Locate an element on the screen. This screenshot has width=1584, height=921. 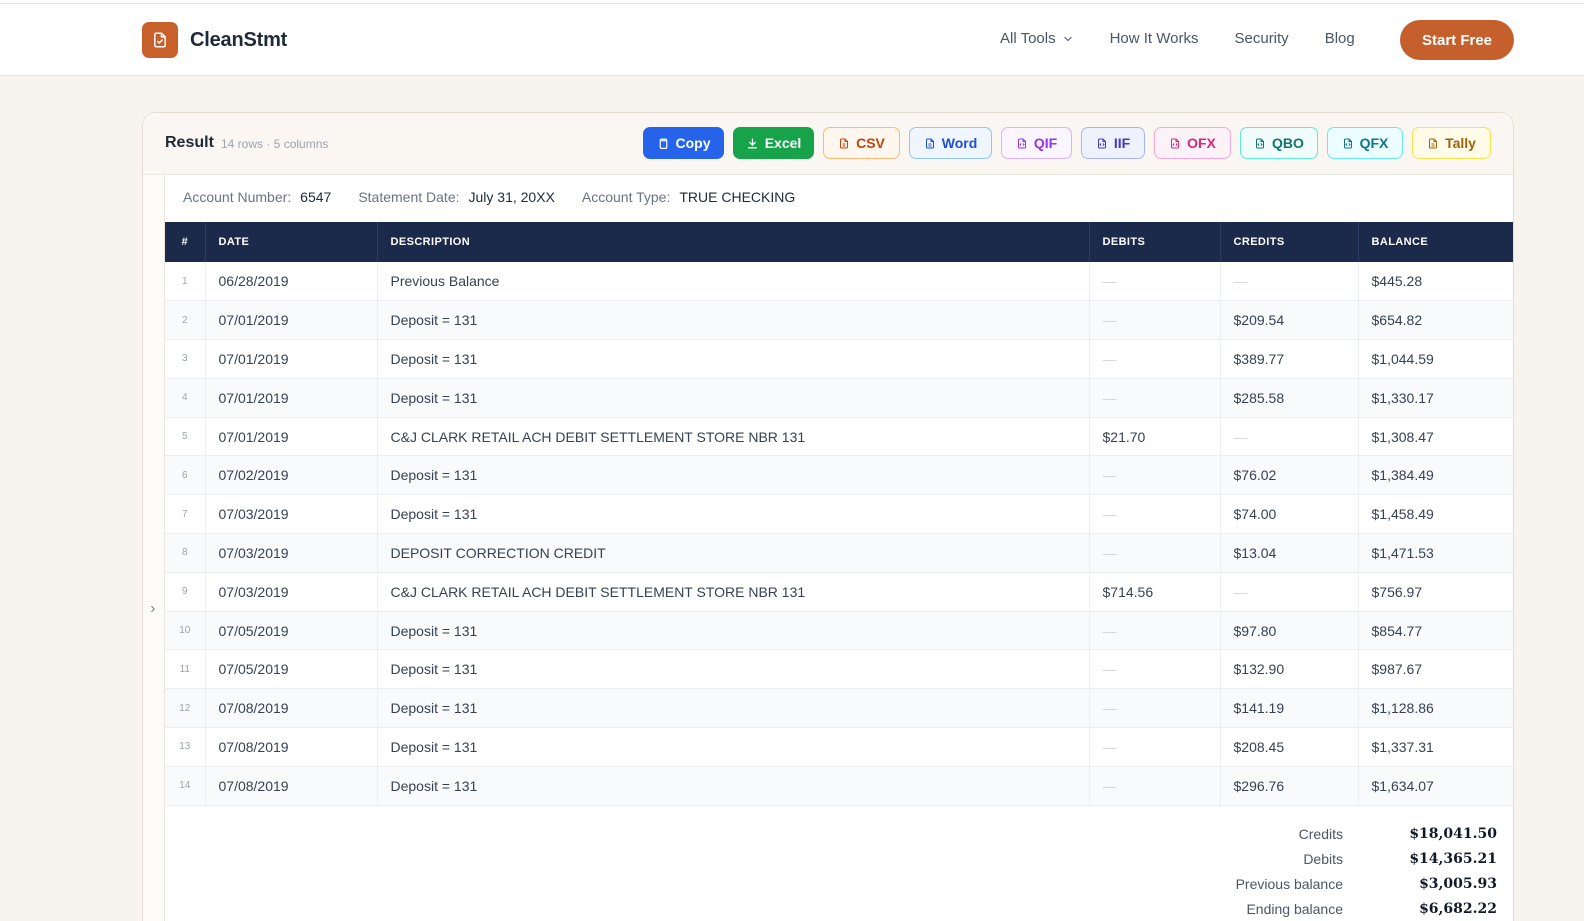
cell-credit: $141.19 is located at coordinates (1289, 708).